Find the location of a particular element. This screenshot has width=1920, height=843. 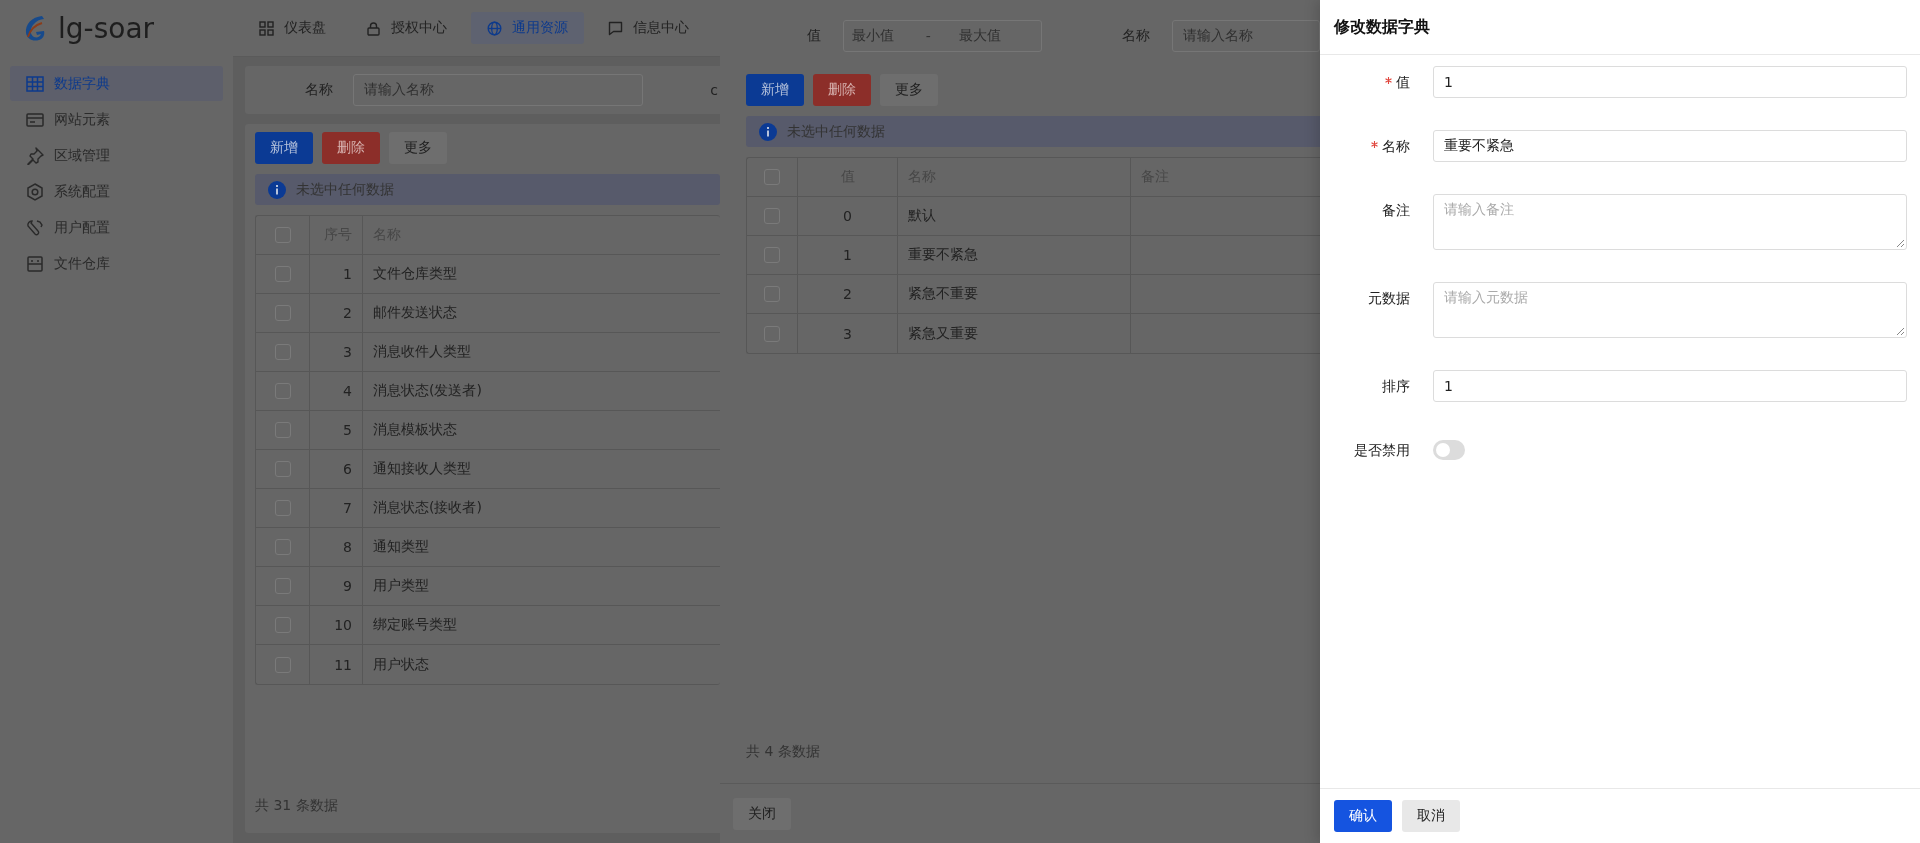

card-icon is located at coordinates (35, 119).